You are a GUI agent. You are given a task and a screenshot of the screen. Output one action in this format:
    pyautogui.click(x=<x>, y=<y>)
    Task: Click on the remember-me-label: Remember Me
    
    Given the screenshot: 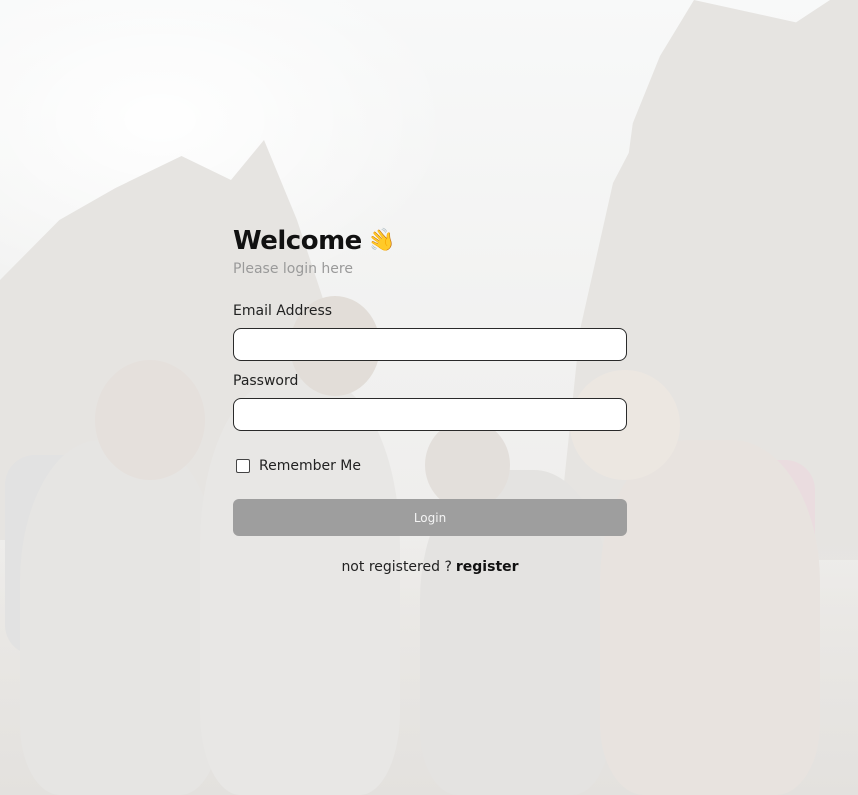 What is the action you would take?
    pyautogui.click(x=310, y=466)
    